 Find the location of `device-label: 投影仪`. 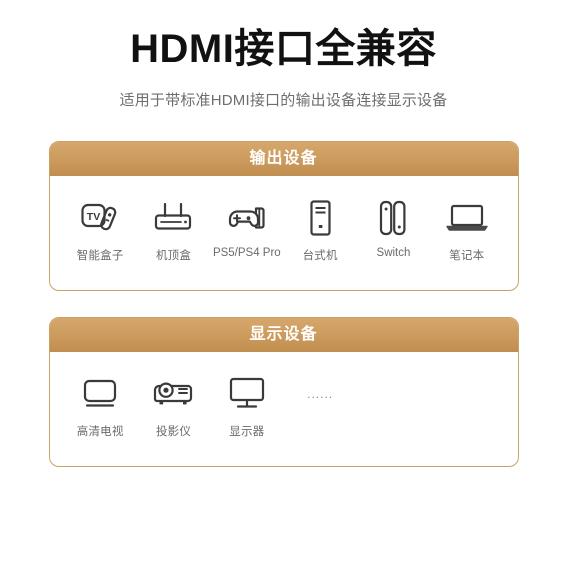

device-label: 投影仪 is located at coordinates (173, 432).